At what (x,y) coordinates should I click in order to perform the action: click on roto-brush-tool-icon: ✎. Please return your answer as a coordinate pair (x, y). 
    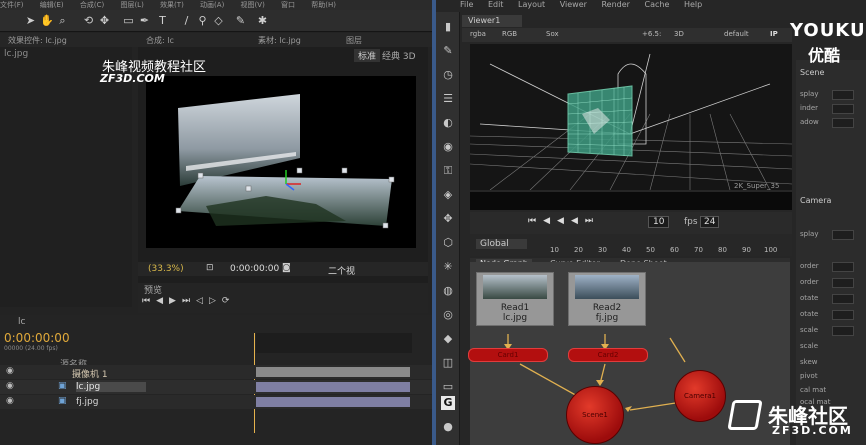
    Looking at the image, I should click on (240, 20).